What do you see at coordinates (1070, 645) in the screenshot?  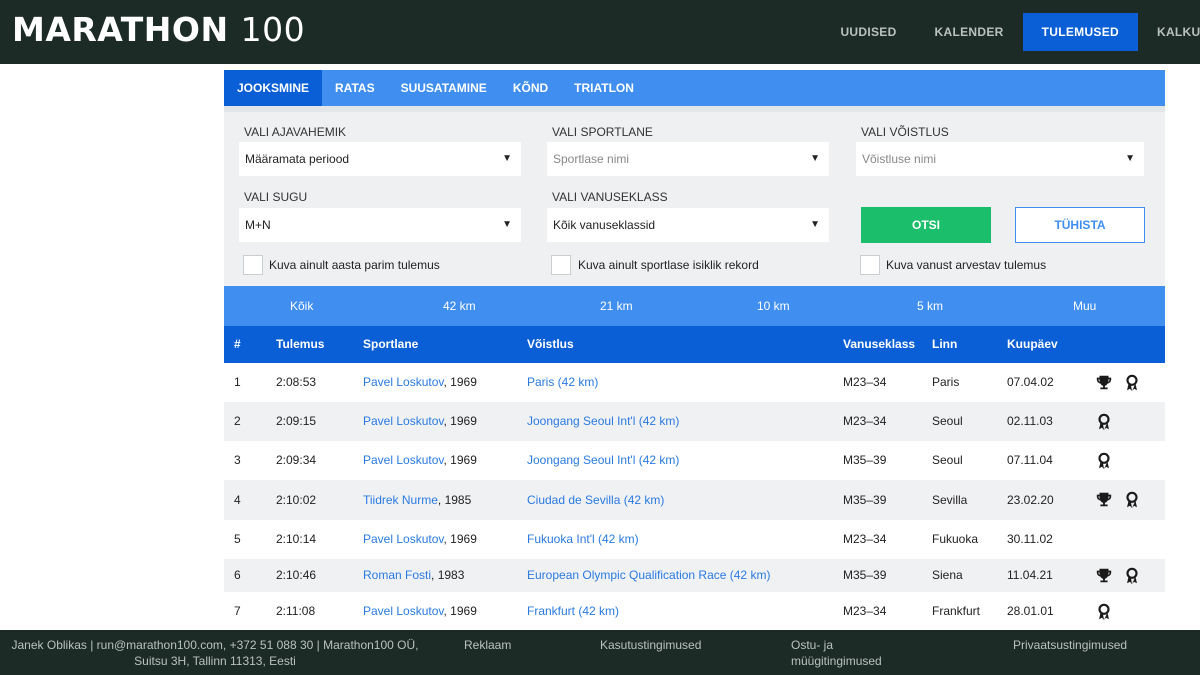 I see `footer-privacy-link: Privaatsustingimused` at bounding box center [1070, 645].